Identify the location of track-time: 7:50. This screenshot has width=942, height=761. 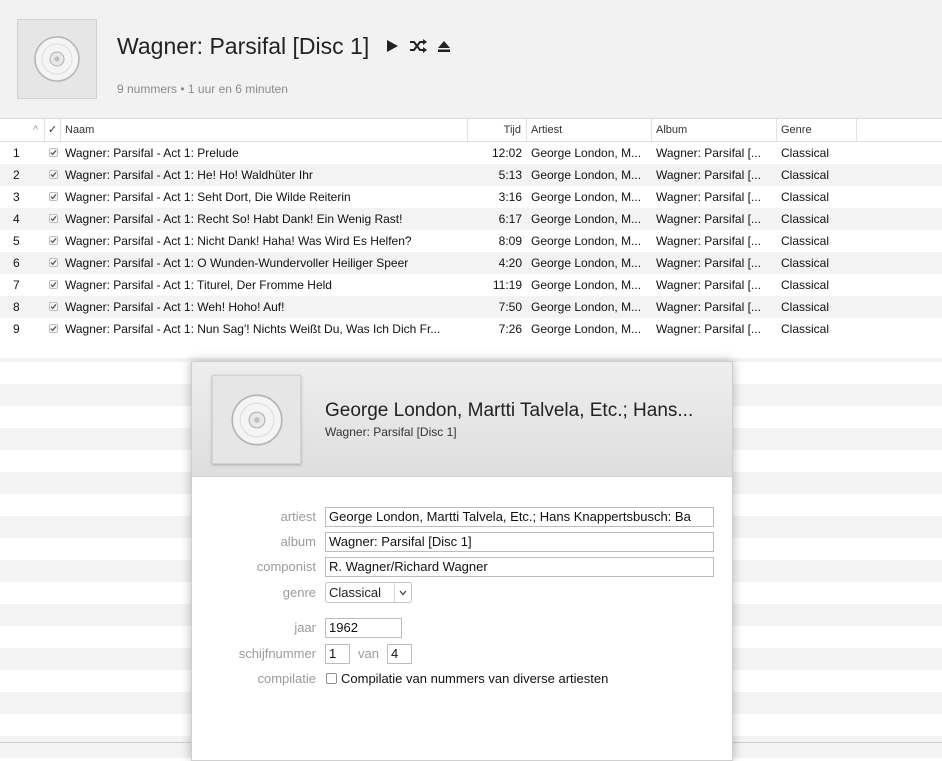
(510, 307).